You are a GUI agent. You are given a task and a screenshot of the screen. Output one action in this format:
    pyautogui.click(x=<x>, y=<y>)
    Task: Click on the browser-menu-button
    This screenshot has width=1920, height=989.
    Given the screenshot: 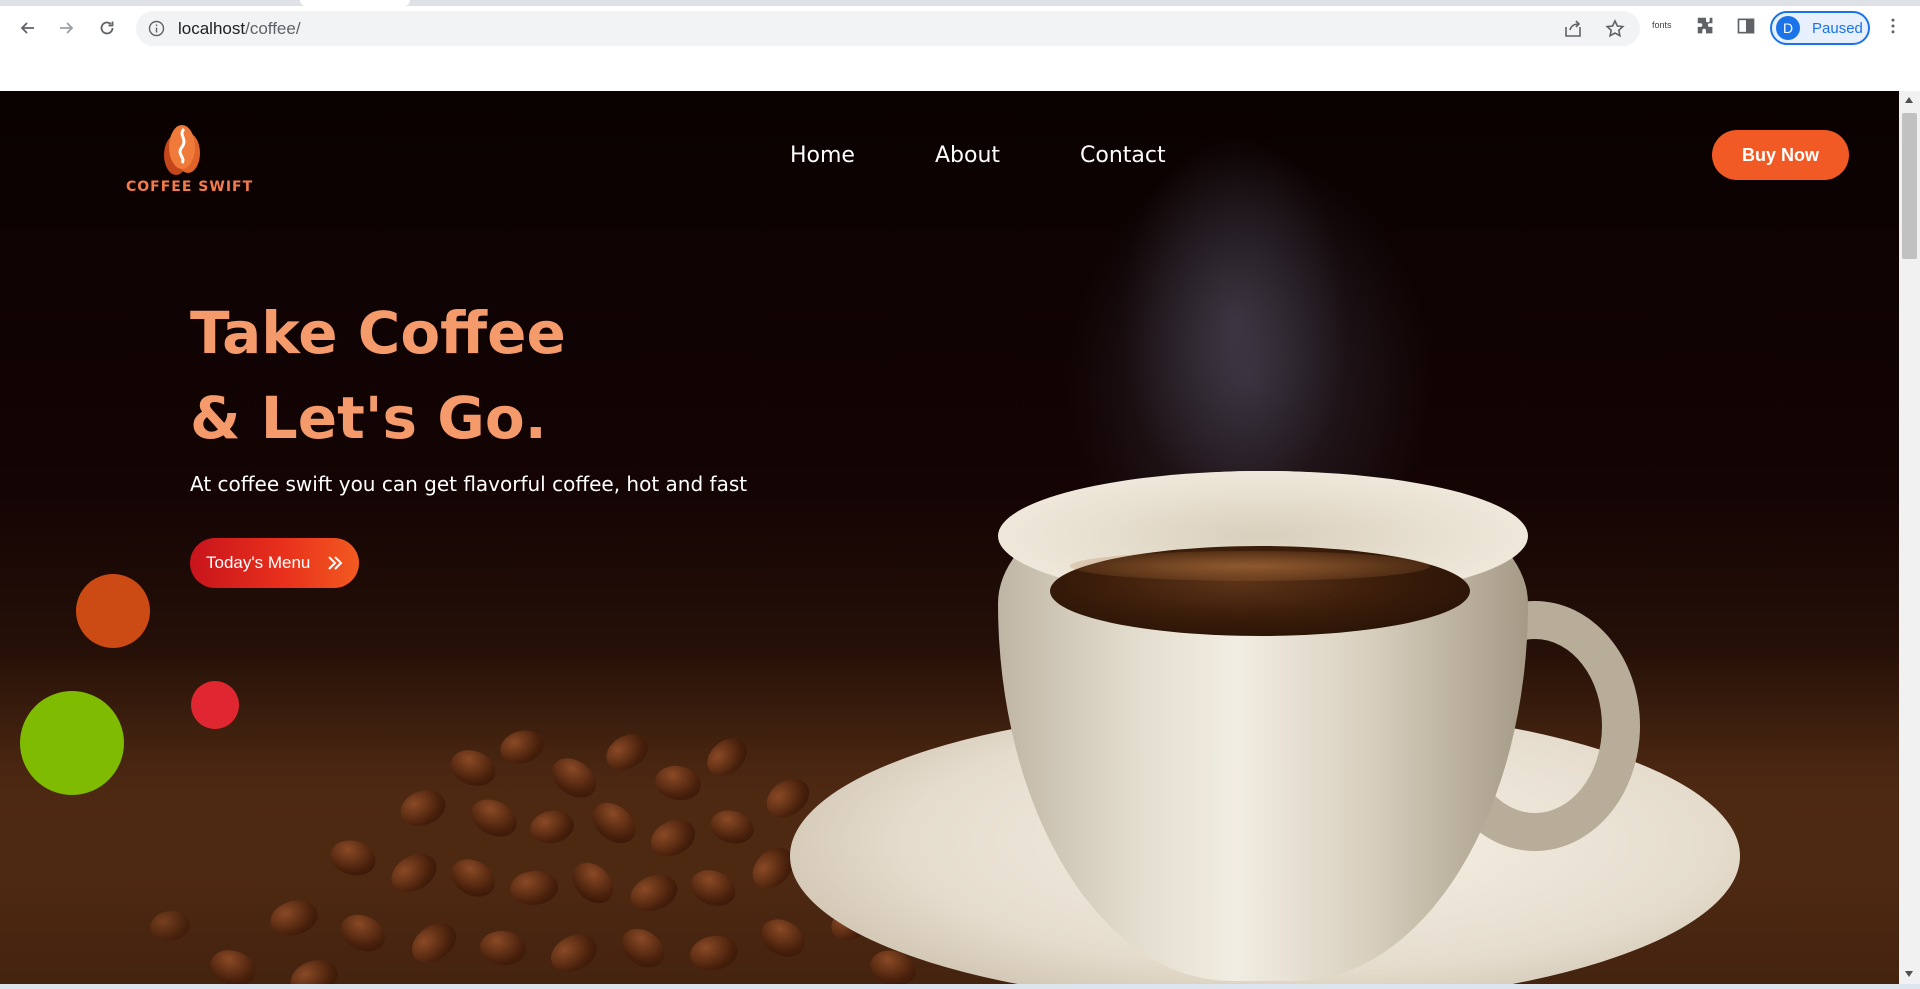 What is the action you would take?
    pyautogui.click(x=1893, y=26)
    